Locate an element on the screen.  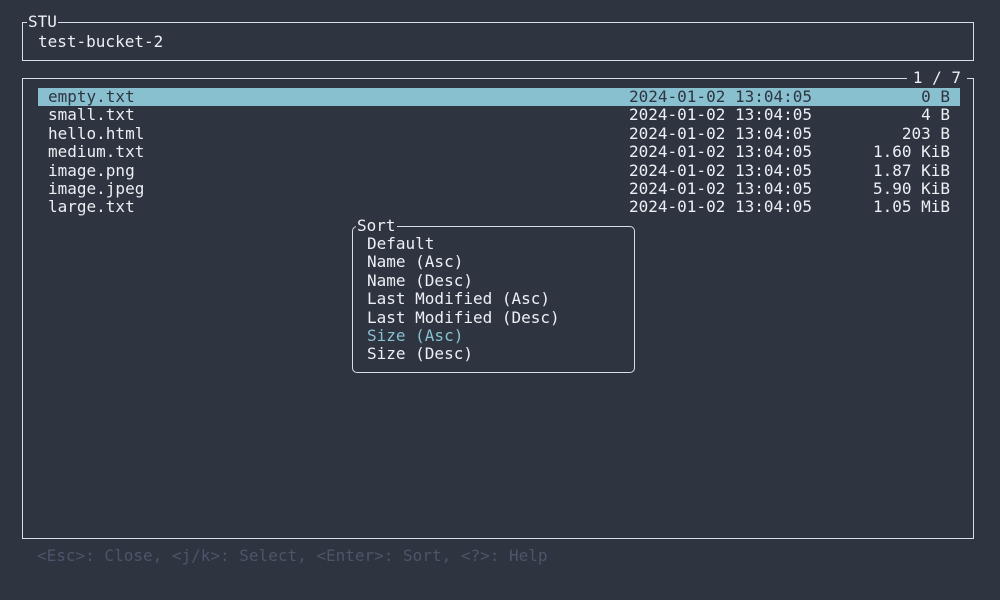
object-size: 0 B is located at coordinates (935, 96).